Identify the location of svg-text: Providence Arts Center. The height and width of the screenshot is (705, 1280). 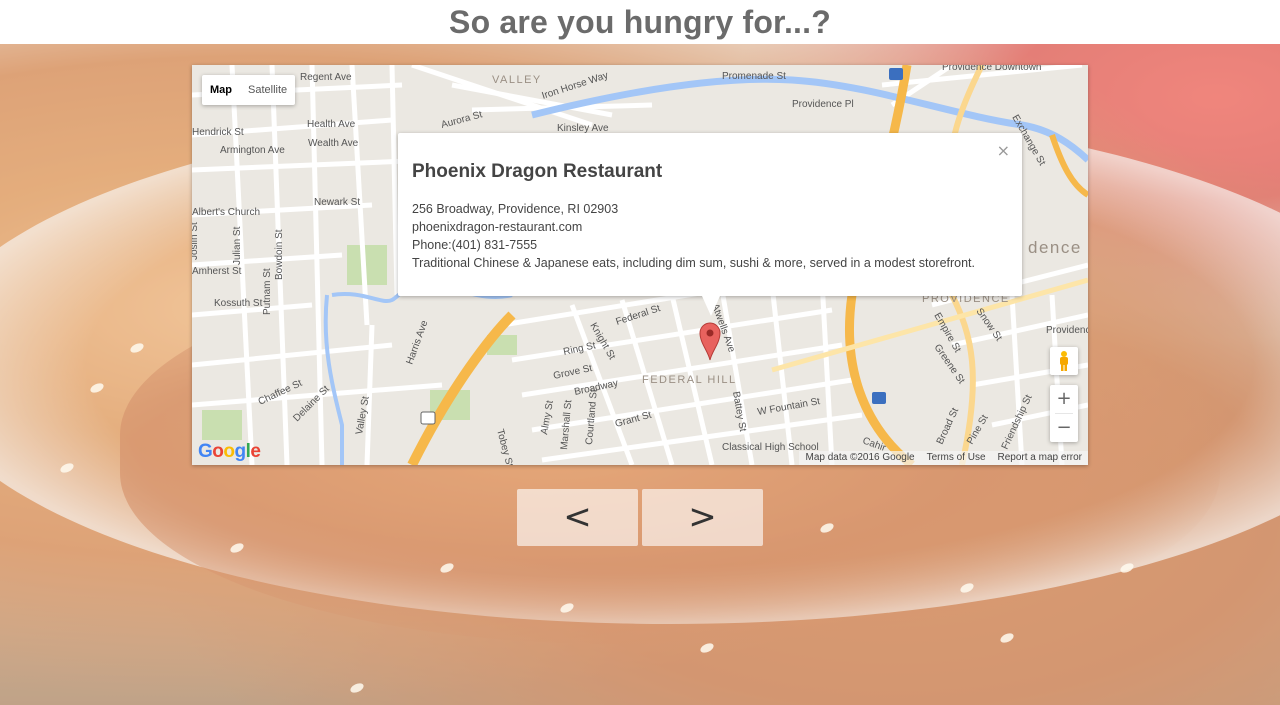
(1067, 330).